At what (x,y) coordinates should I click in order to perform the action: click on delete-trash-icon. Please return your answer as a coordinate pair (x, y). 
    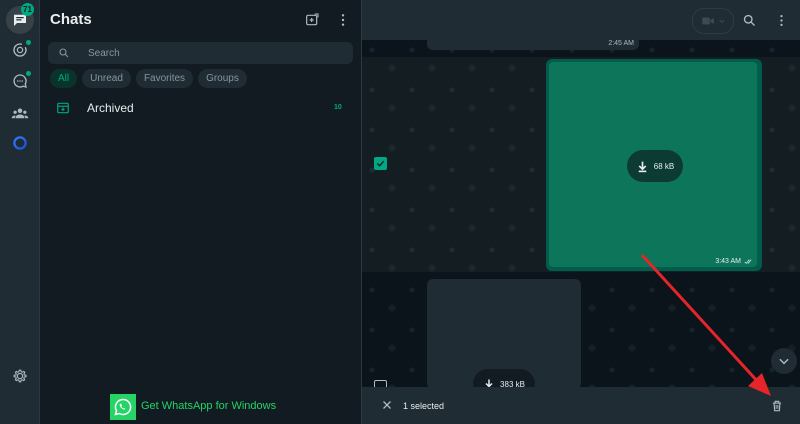
    Looking at the image, I should click on (777, 406).